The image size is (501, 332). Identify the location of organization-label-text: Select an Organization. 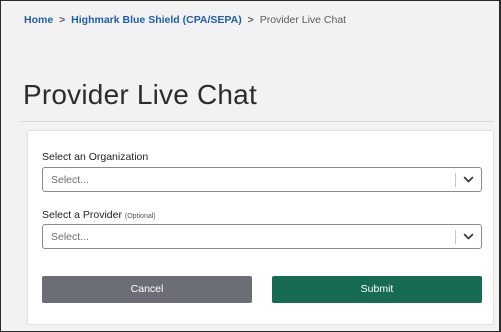
(95, 157).